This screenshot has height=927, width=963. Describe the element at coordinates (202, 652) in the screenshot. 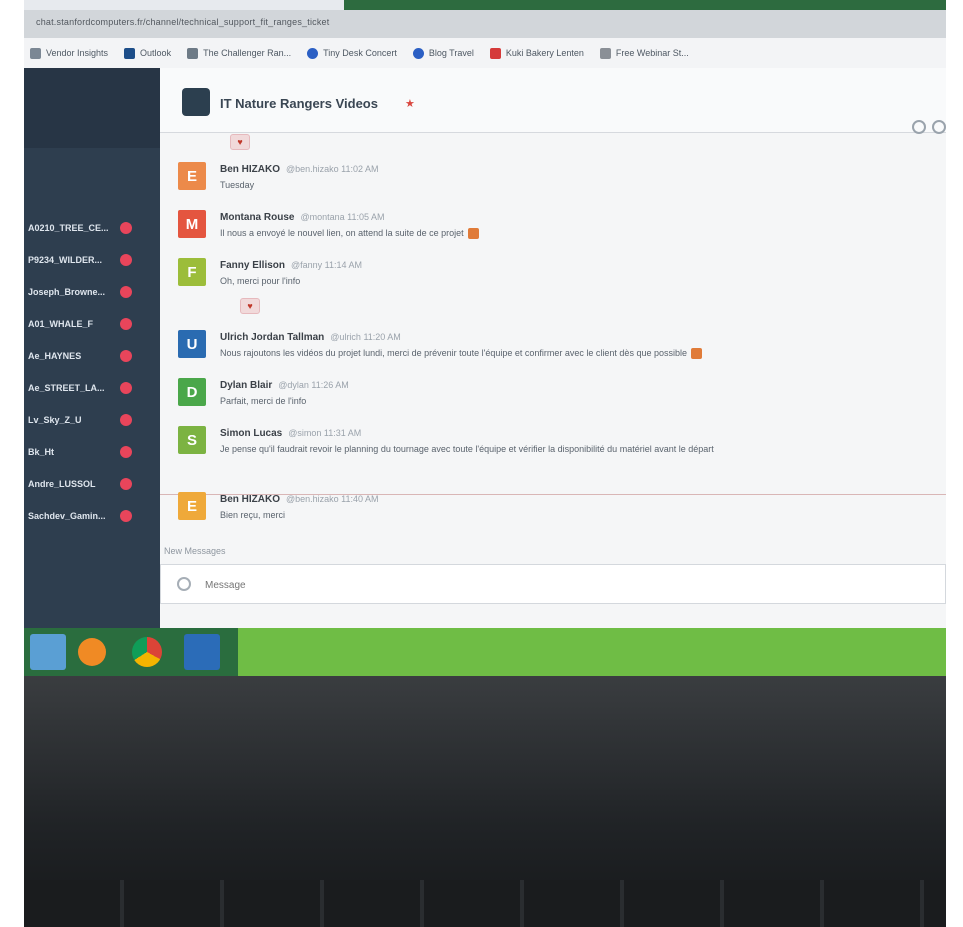

I see `outlook-icon` at that location.